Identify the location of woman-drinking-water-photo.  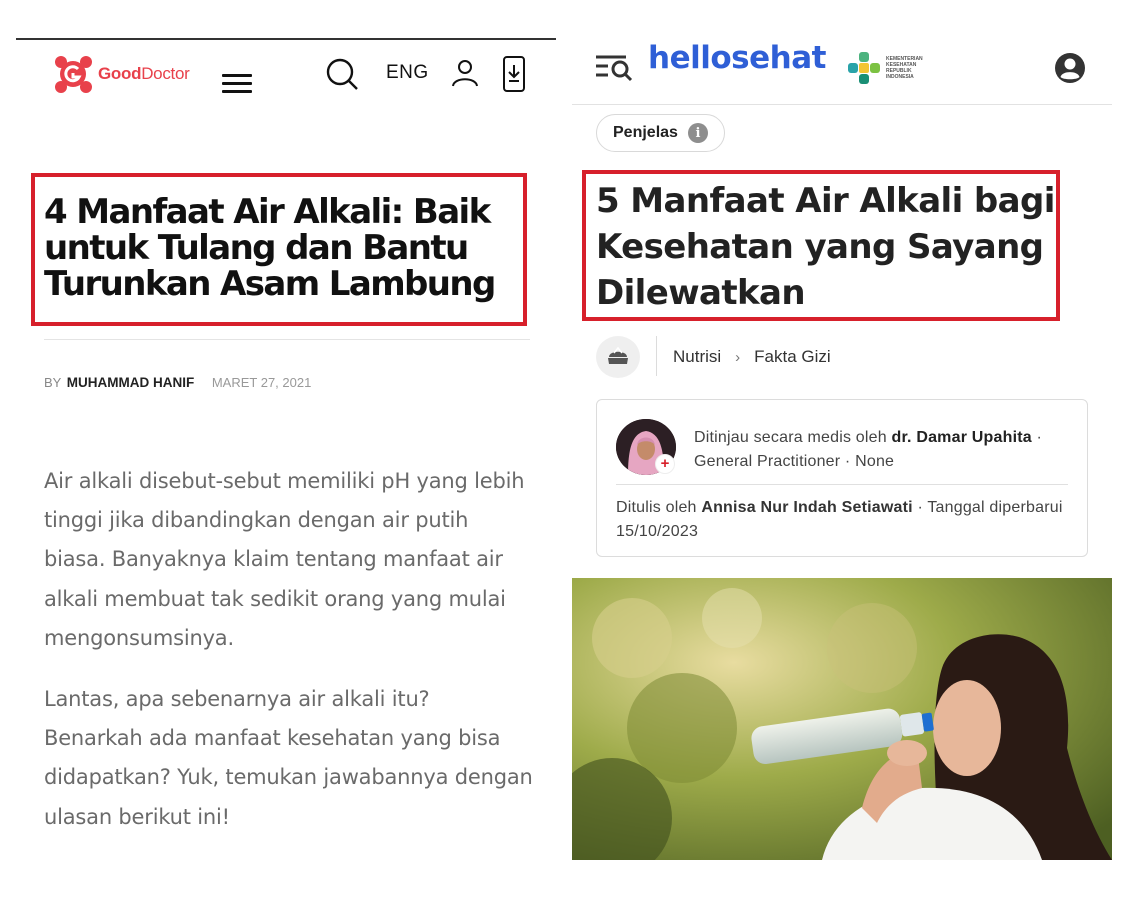
(842, 719).